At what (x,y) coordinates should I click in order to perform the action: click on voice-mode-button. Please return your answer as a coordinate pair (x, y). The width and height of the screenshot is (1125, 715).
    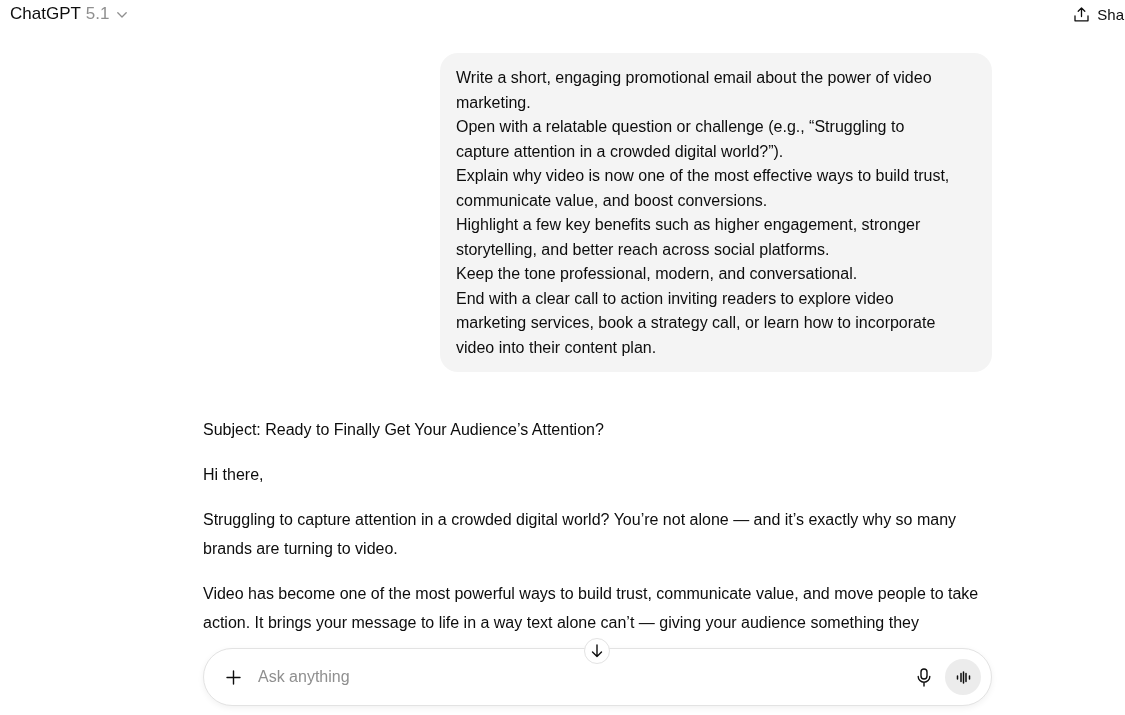
    Looking at the image, I should click on (963, 677).